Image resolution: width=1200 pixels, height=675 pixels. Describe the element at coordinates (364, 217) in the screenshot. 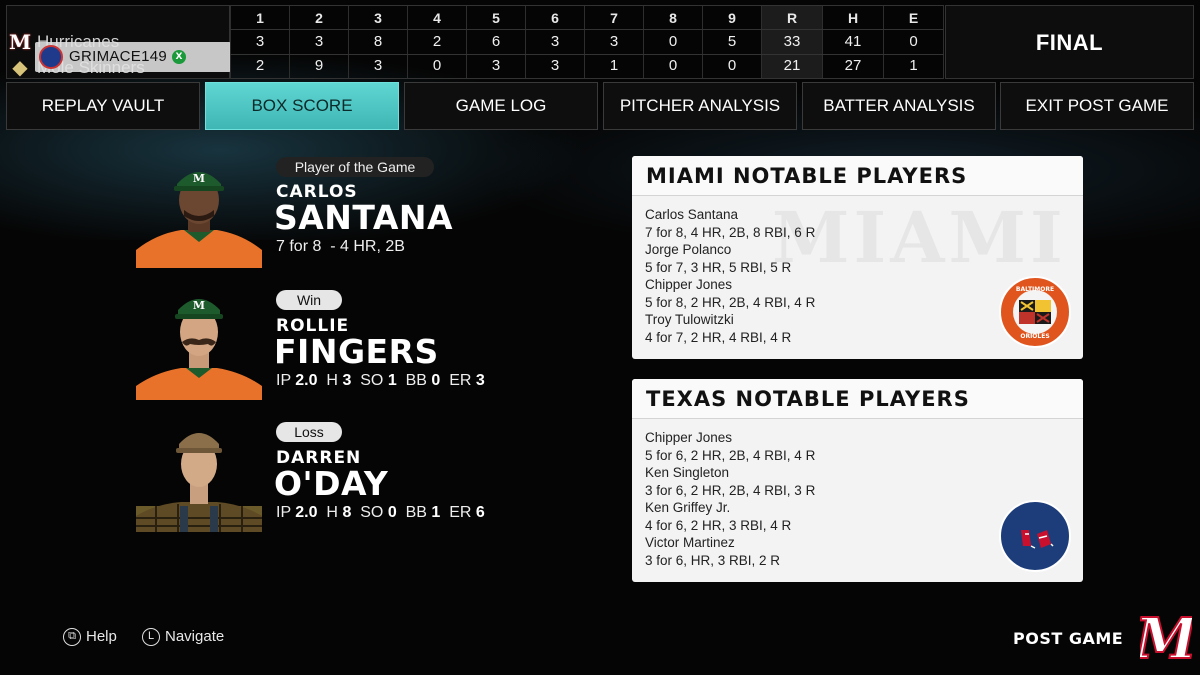

I see `potg-last-name: SANTANA` at that location.